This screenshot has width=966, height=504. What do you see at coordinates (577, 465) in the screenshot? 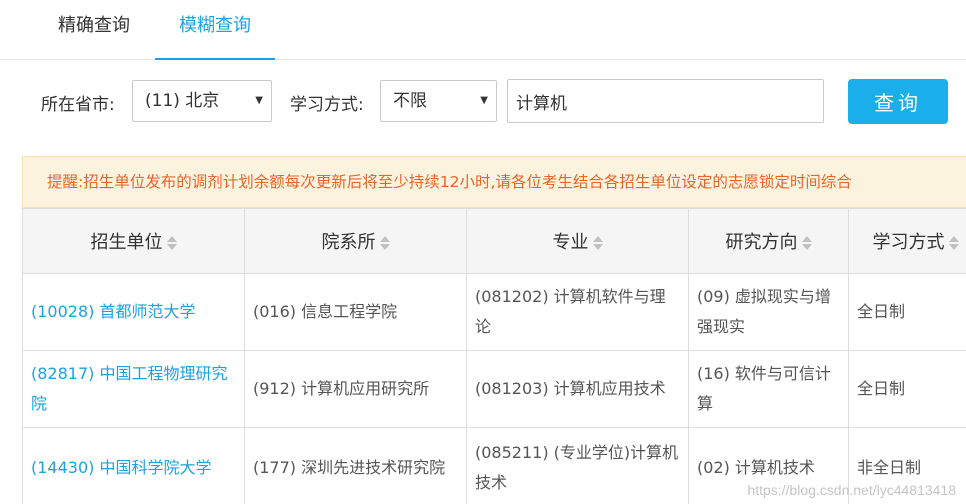
I see `cell-major: (085211) (专业学位)计算机技术` at bounding box center [577, 465].